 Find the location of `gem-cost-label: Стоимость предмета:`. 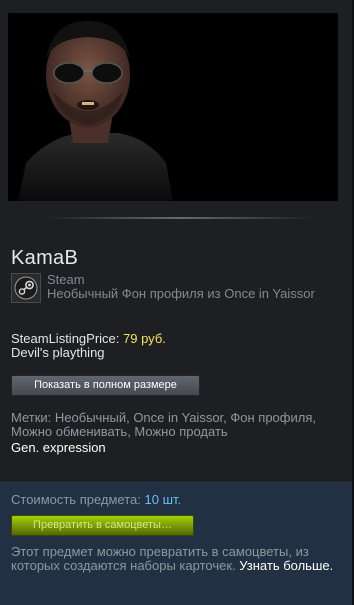

gem-cost-label: Стоимость предмета: is located at coordinates (76, 499).